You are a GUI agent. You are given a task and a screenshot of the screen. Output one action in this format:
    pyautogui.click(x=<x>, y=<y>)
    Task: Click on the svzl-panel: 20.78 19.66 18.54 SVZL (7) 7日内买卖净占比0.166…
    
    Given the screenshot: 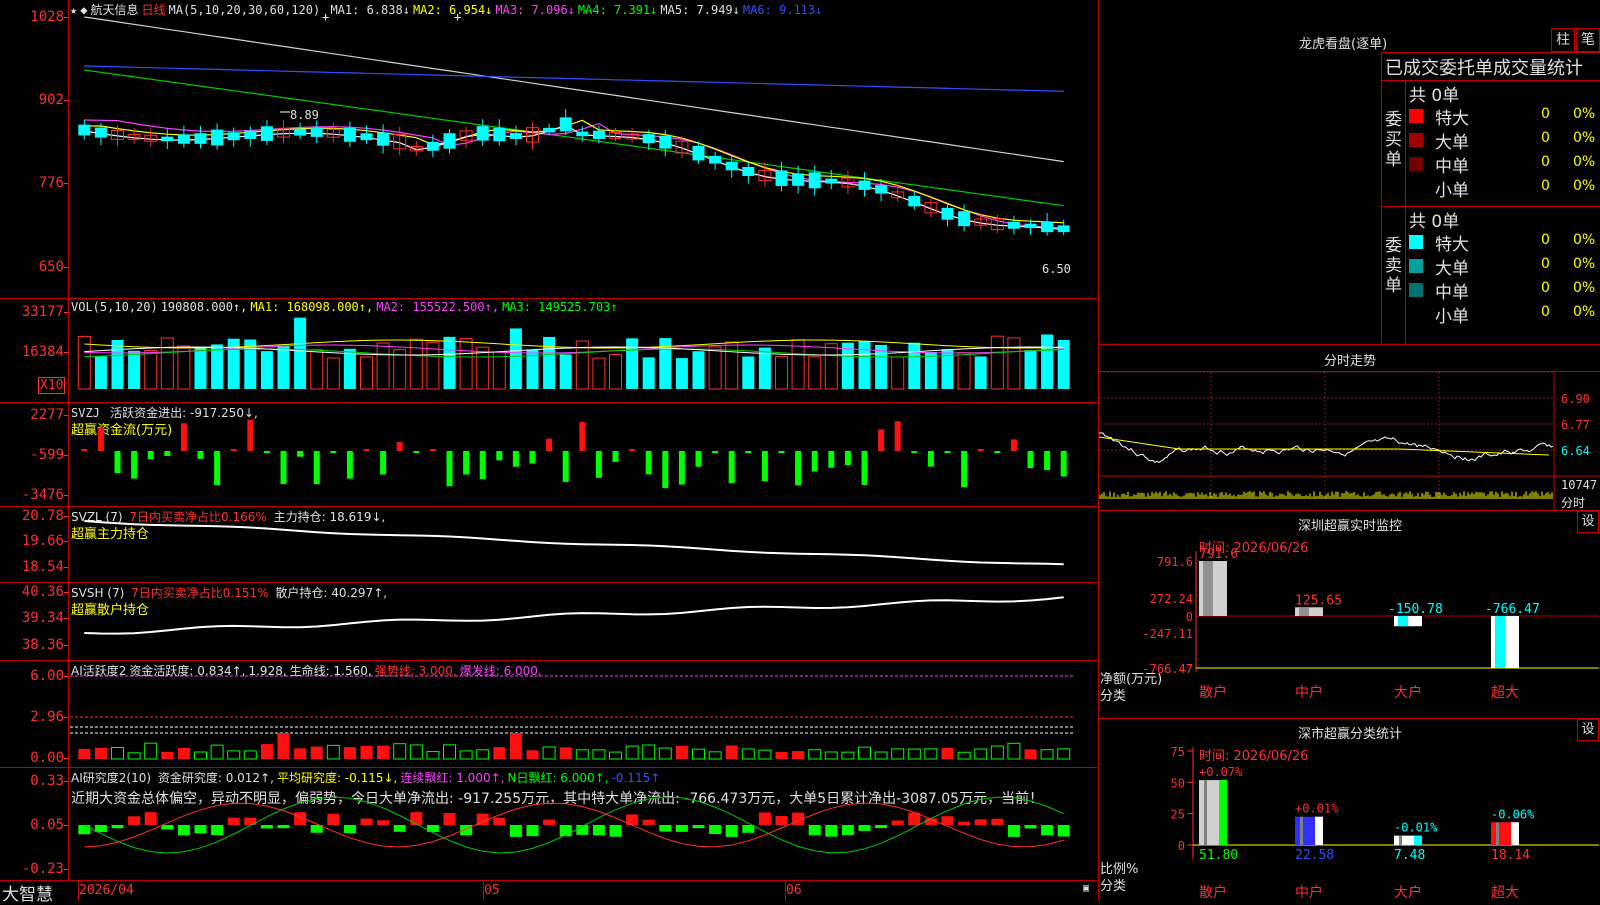 What is the action you would take?
    pyautogui.click(x=548, y=544)
    